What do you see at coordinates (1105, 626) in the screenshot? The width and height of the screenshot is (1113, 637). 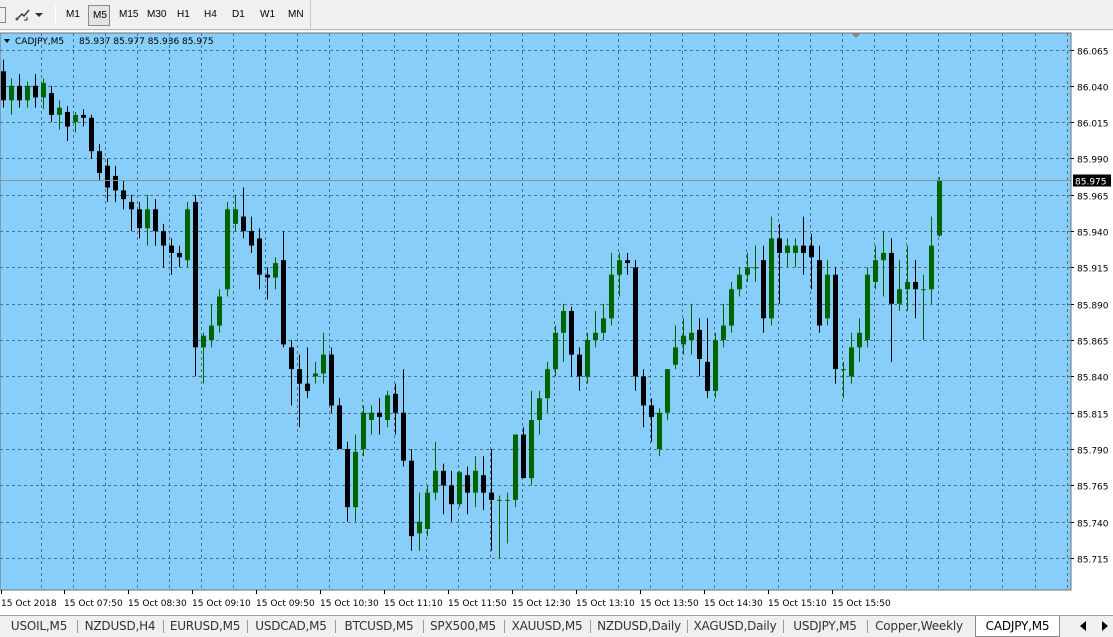 I see `tab-scroll-right-icon` at bounding box center [1105, 626].